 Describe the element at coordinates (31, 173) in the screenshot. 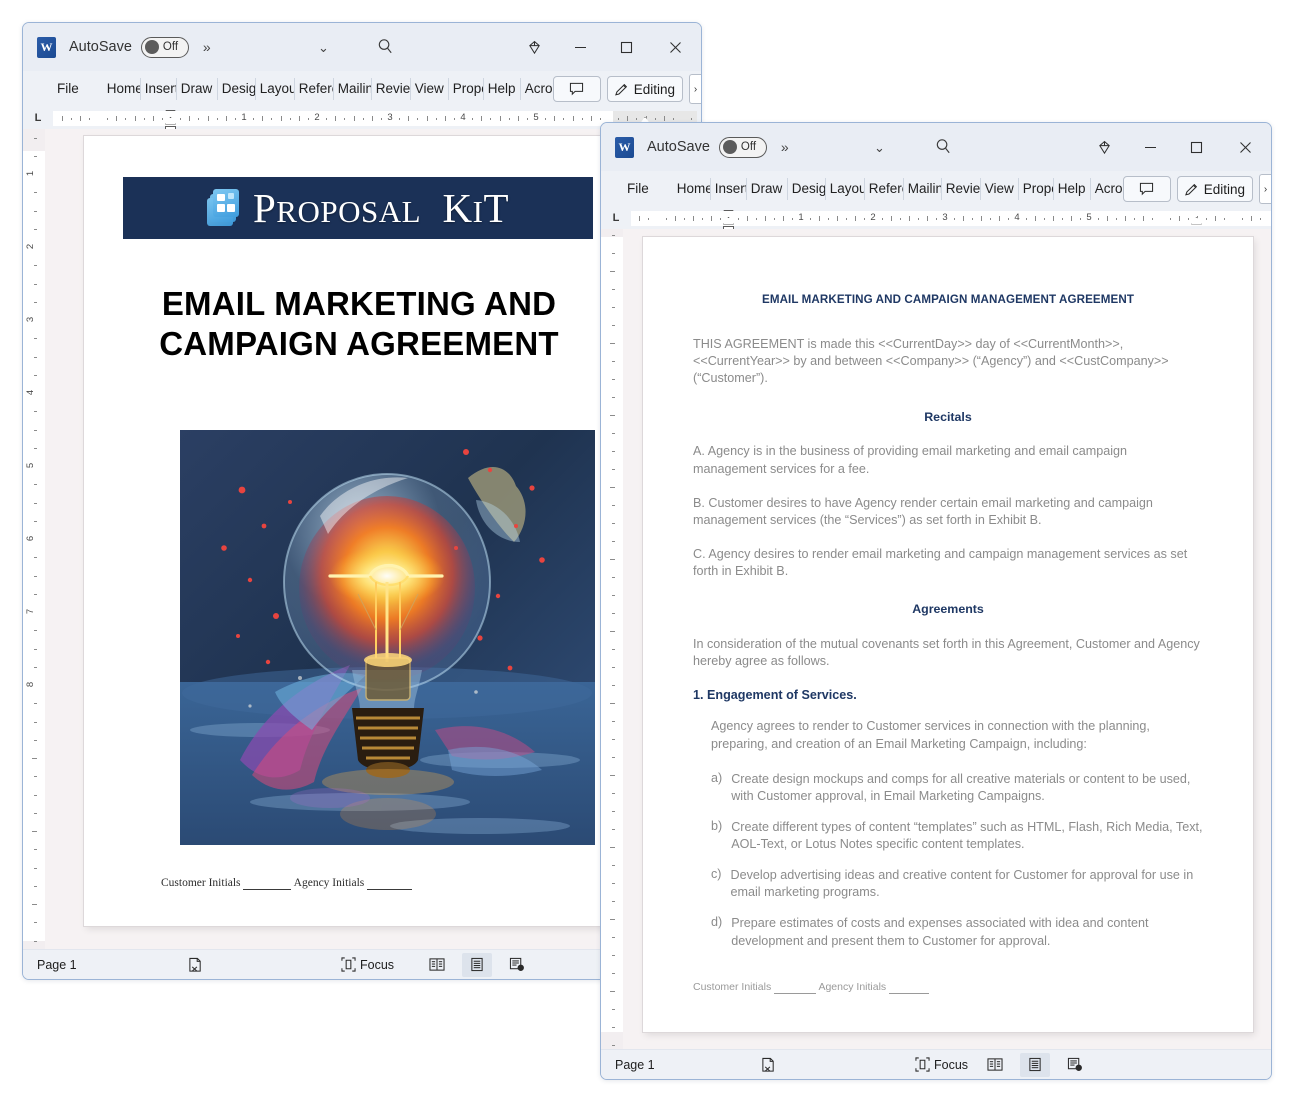

I see `ruler-number: 1` at that location.